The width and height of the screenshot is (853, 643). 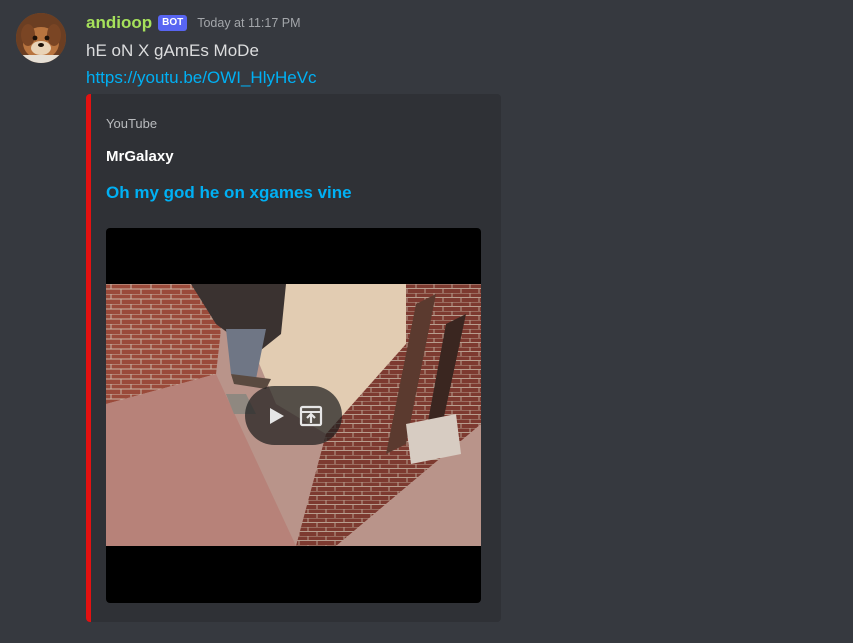 I want to click on open-external-icon, so click(x=310, y=415).